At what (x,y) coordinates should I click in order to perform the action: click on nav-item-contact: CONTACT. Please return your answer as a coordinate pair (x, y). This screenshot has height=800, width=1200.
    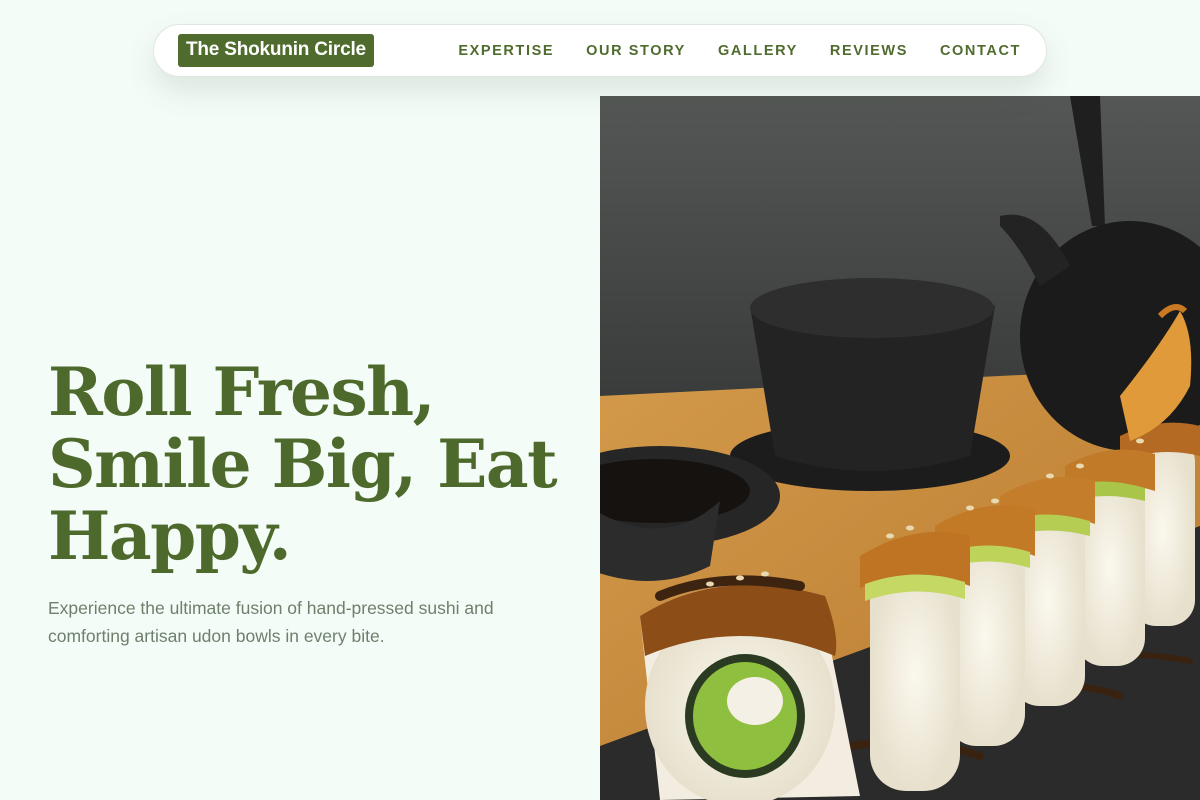
    Looking at the image, I should click on (980, 51).